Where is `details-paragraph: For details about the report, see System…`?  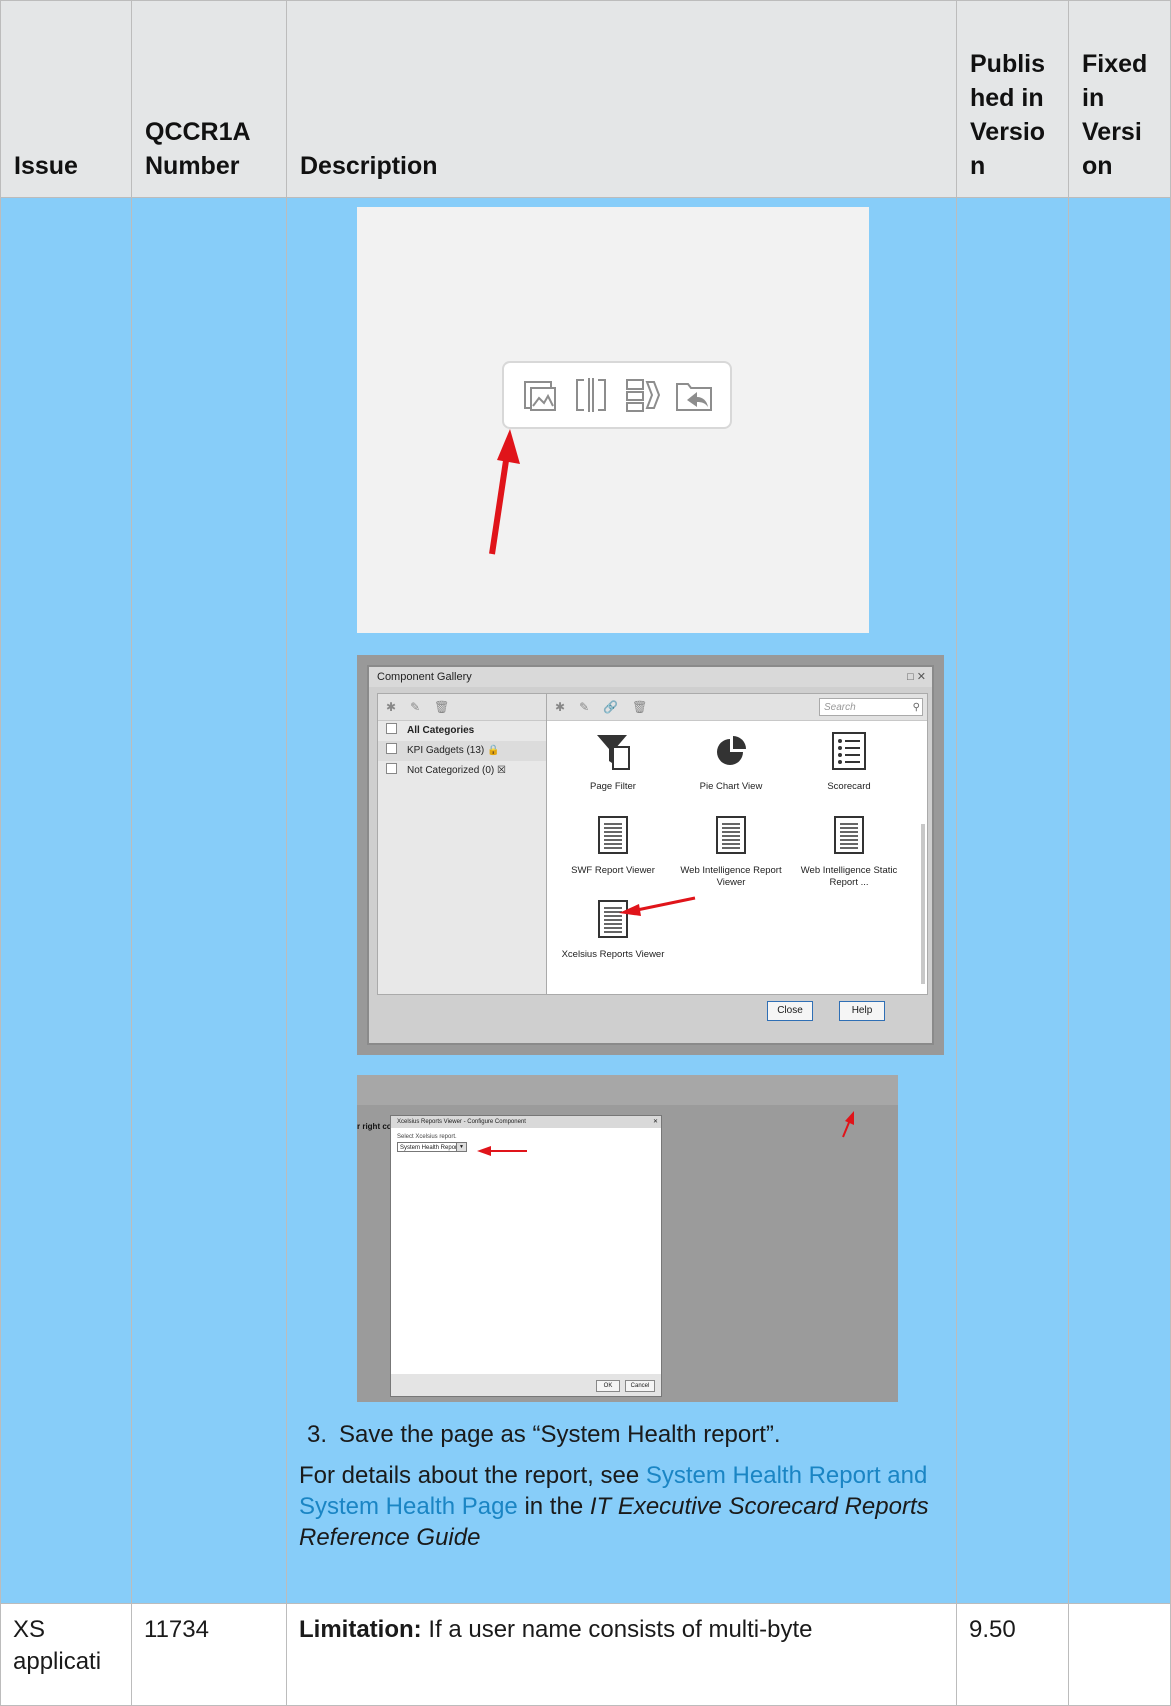
details-paragraph: For details about the report, see System… is located at coordinates (614, 1506).